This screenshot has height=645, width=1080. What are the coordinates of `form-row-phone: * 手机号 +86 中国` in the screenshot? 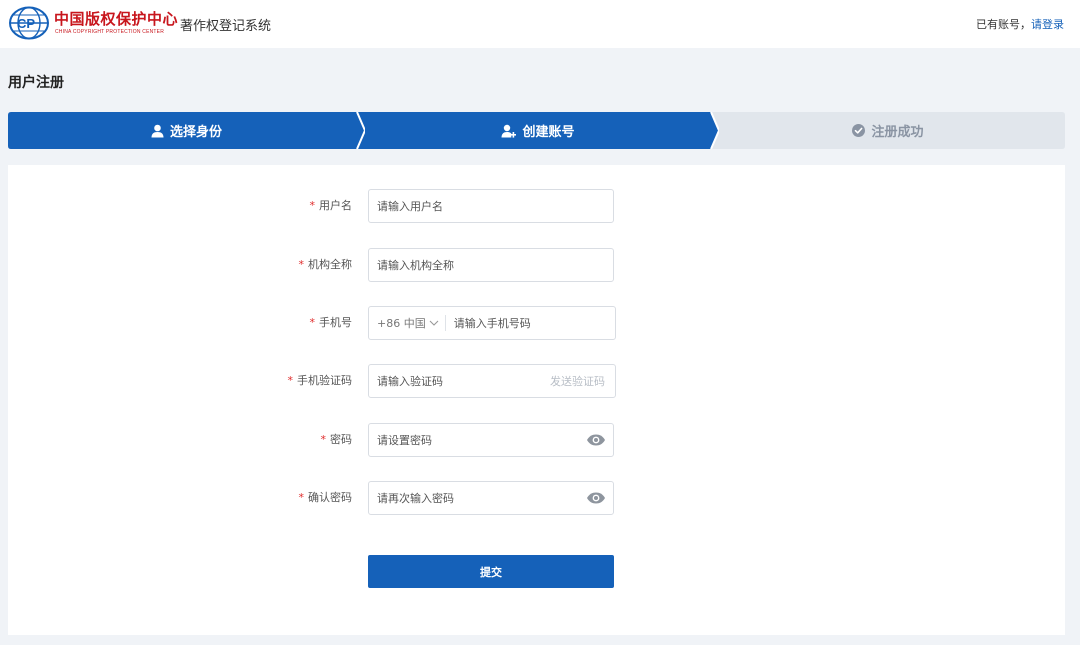 It's located at (536, 323).